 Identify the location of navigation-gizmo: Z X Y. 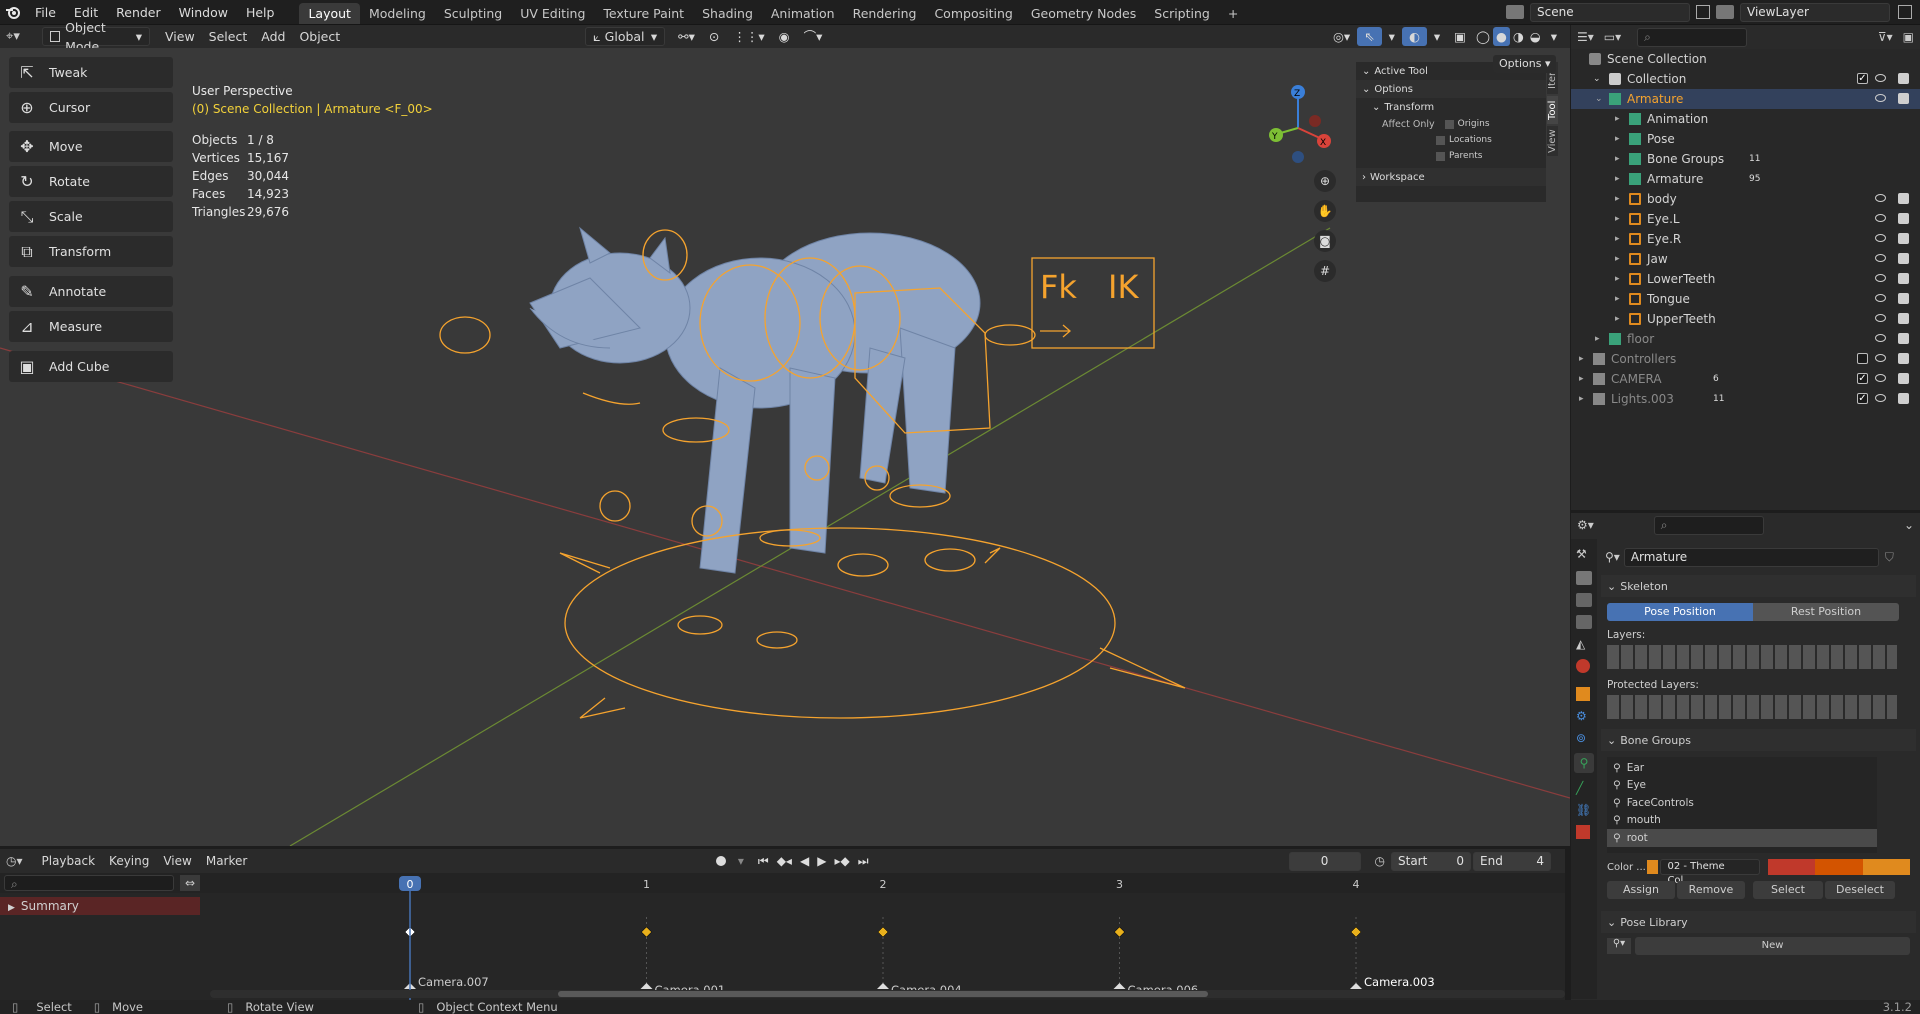
(1300, 124).